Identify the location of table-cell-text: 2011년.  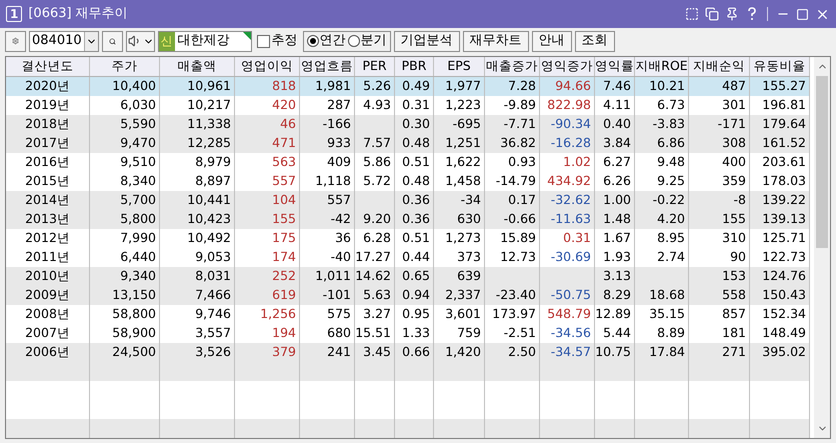
(47, 257).